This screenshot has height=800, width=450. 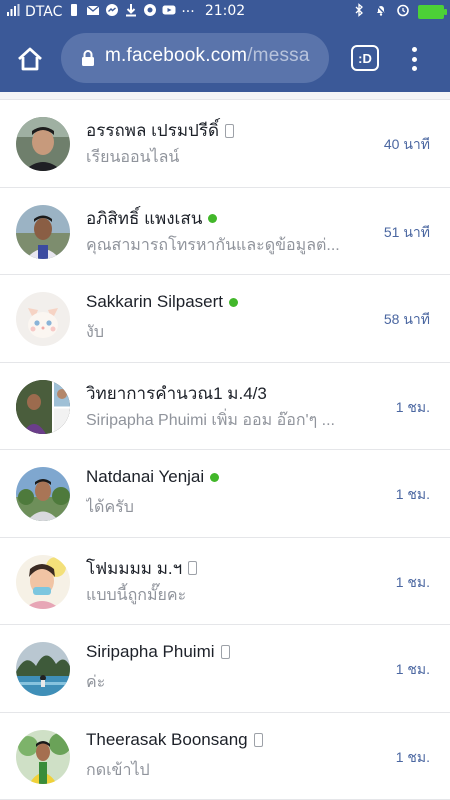 What do you see at coordinates (110, 507) in the screenshot?
I see `message-preview: ได้ครับ` at bounding box center [110, 507].